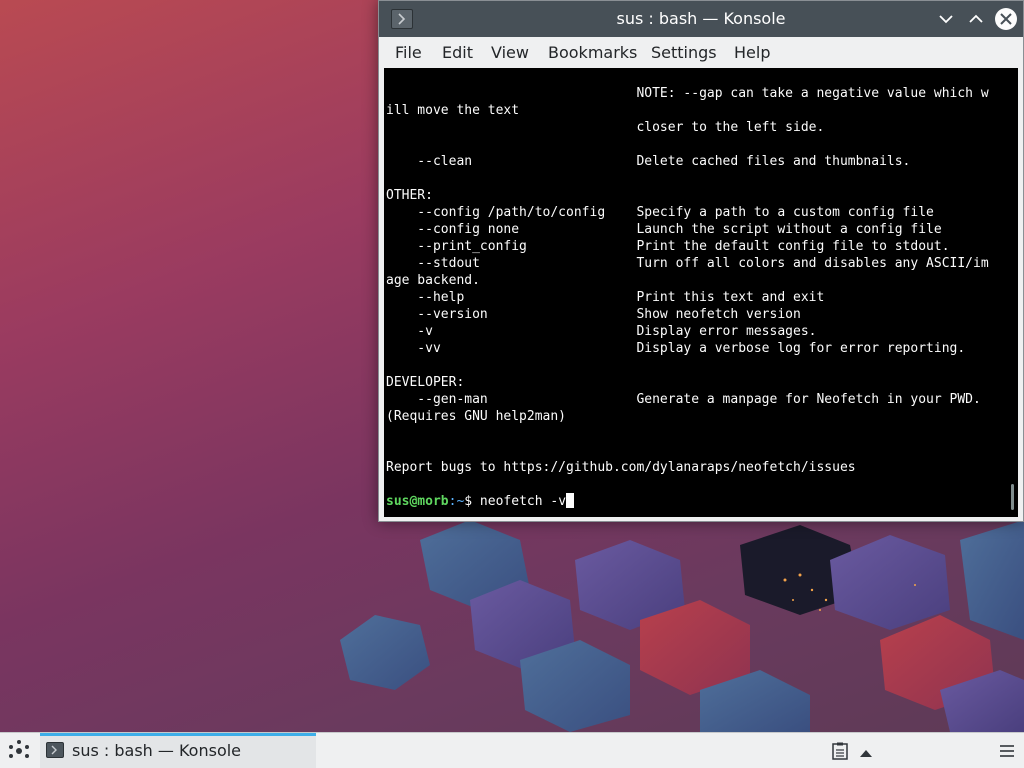 The width and height of the screenshot is (1024, 768). I want to click on terminal-scrollbar, so click(1012, 497).